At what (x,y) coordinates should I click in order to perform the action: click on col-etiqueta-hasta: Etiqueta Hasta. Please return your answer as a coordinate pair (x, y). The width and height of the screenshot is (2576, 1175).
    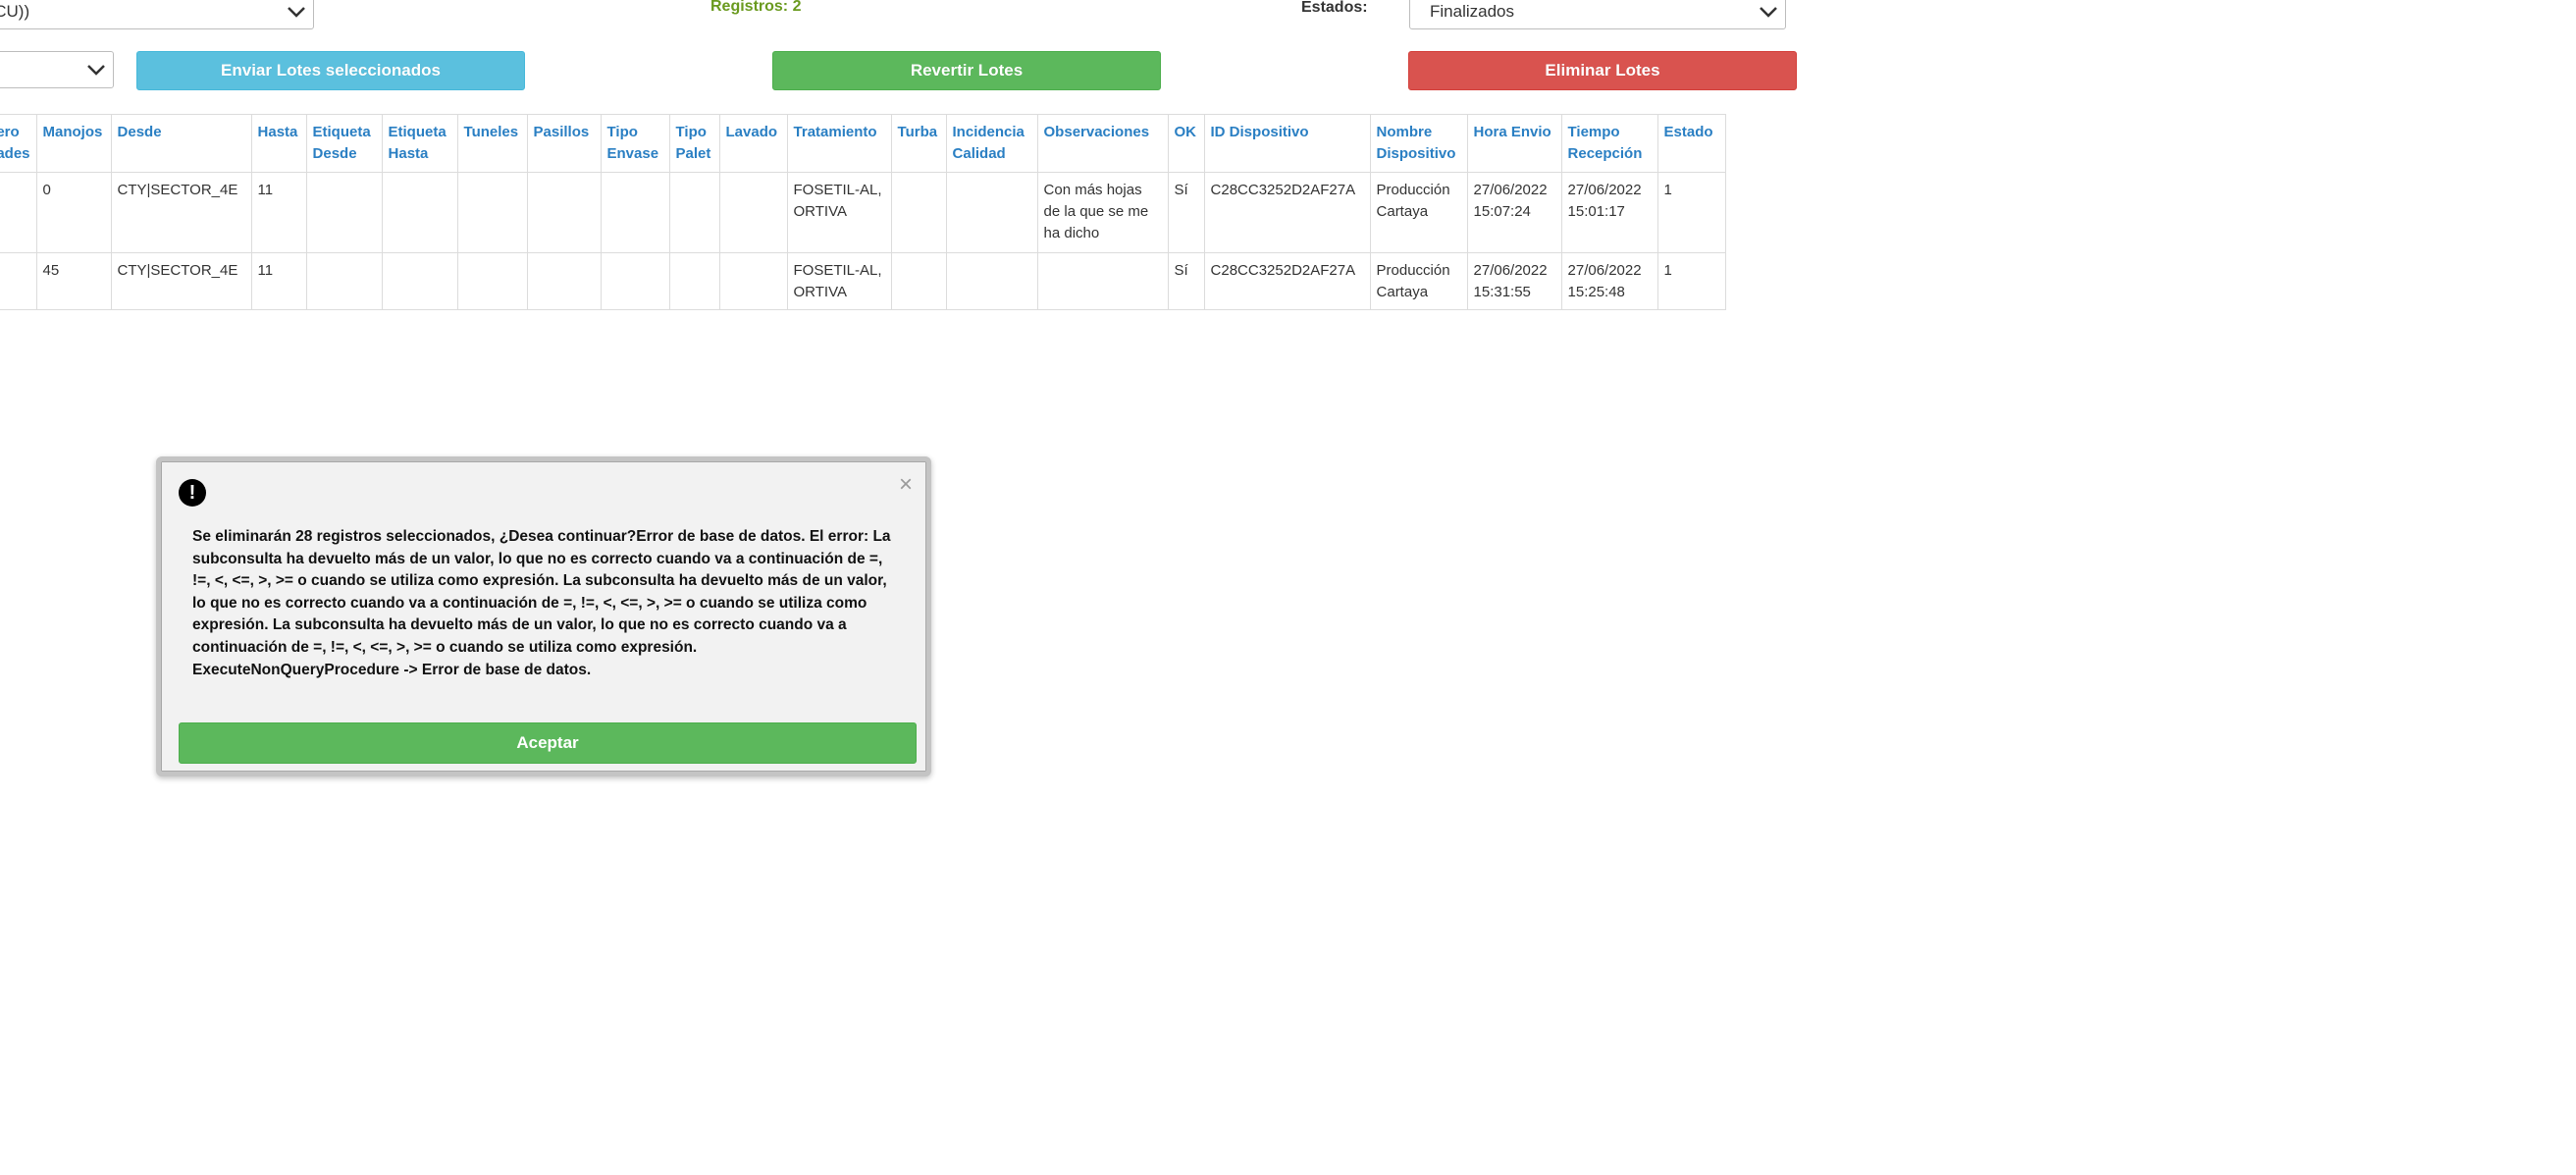
    Looking at the image, I should click on (419, 143).